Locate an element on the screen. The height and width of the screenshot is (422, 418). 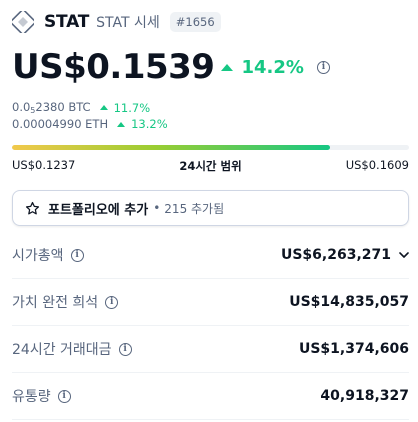
coin-name: STAT is located at coordinates (67, 22).